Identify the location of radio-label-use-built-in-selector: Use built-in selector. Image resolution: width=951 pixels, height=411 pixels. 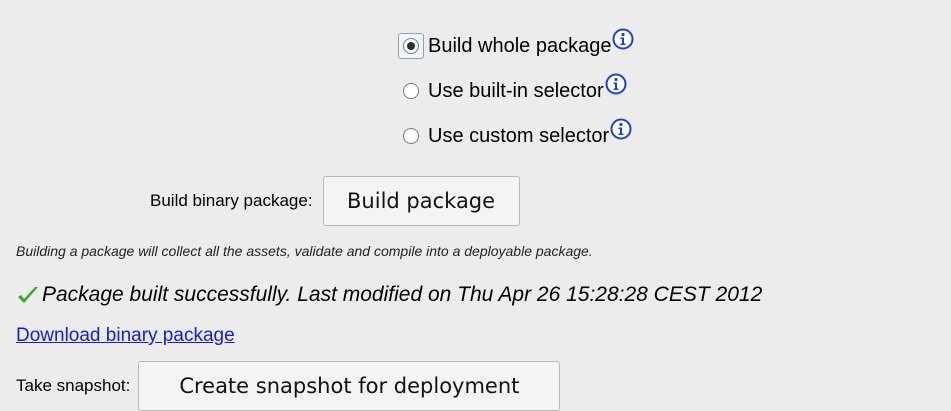
(516, 90).